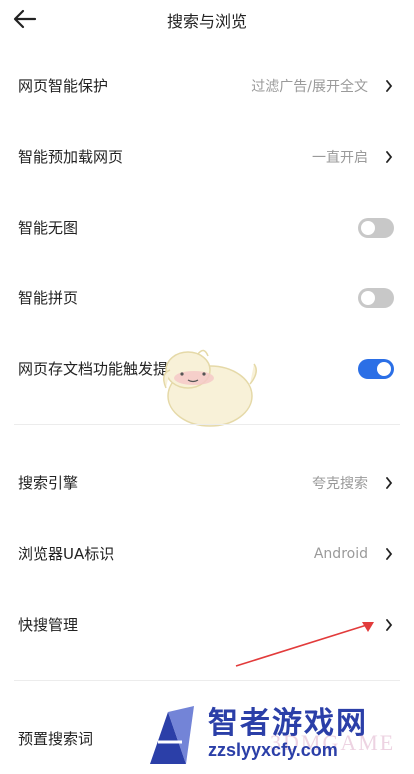  What do you see at coordinates (340, 553) in the screenshot?
I see `setting-value: Android` at bounding box center [340, 553].